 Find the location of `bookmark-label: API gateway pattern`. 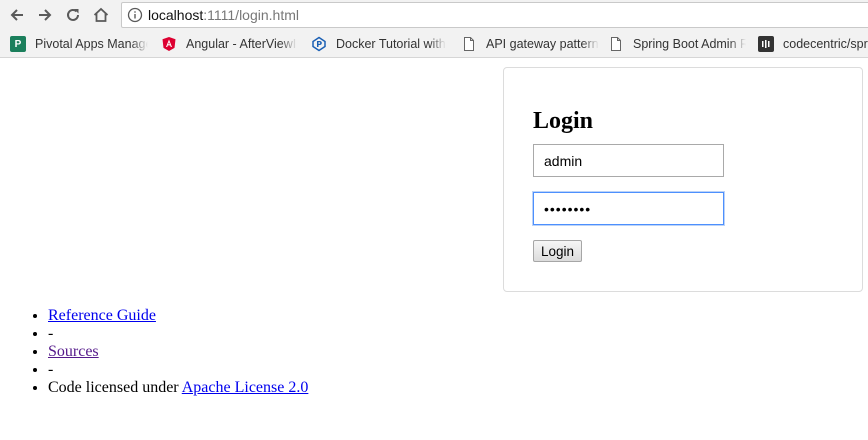

bookmark-label: API gateway pattern is located at coordinates (542, 44).